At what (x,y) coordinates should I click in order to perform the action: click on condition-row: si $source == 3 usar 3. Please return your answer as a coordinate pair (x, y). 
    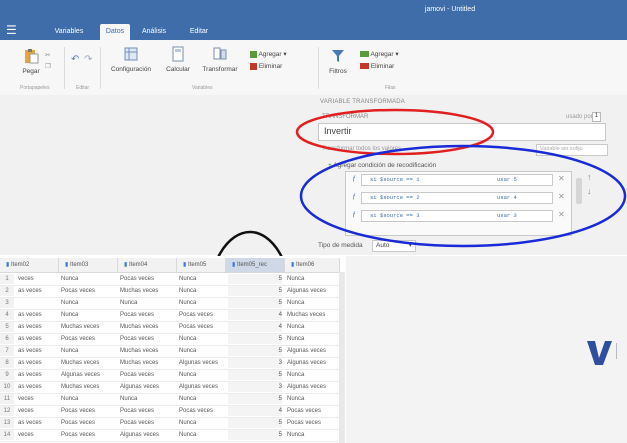
    Looking at the image, I should click on (457, 216).